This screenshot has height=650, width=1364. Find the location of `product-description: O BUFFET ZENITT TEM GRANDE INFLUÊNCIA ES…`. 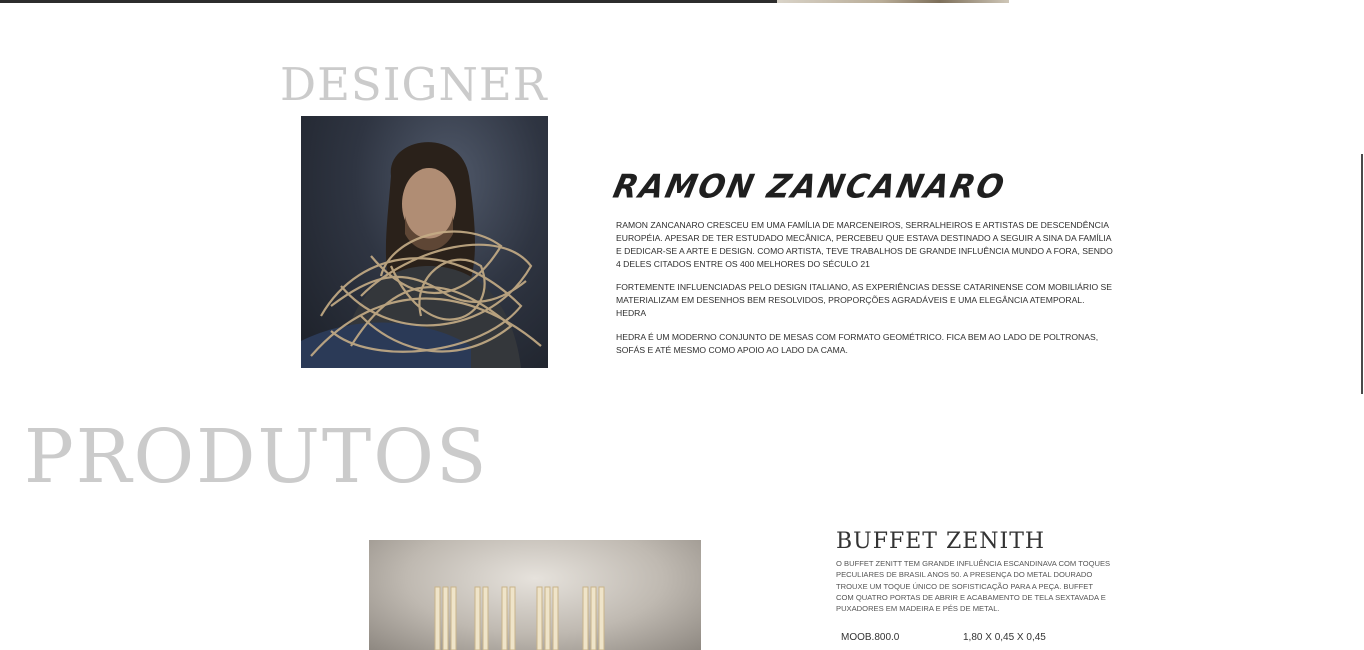

product-description: O BUFFET ZENITT TEM GRANDE INFLUÊNCIA ES… is located at coordinates (973, 586).